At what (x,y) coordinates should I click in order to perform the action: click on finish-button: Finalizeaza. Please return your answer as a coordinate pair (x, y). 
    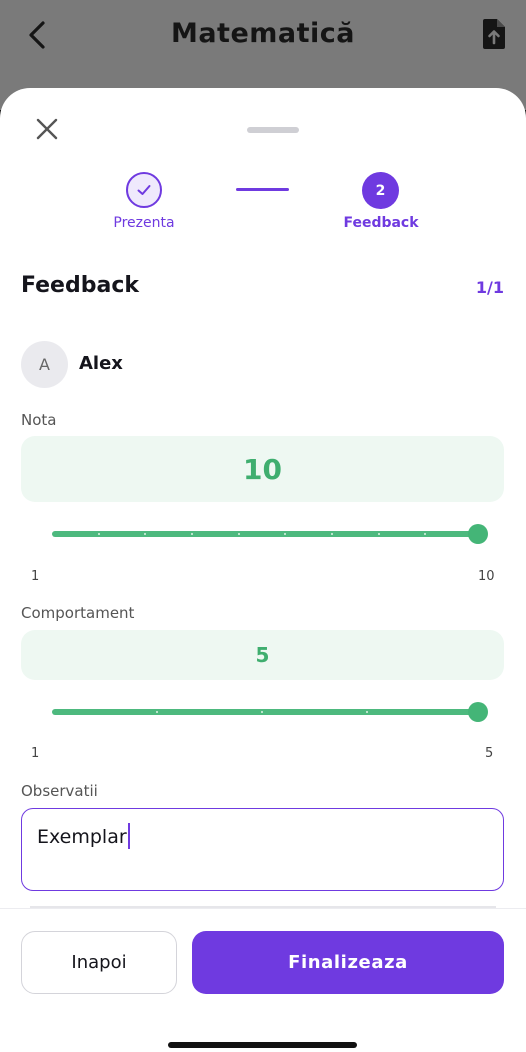
    Looking at the image, I should click on (348, 962).